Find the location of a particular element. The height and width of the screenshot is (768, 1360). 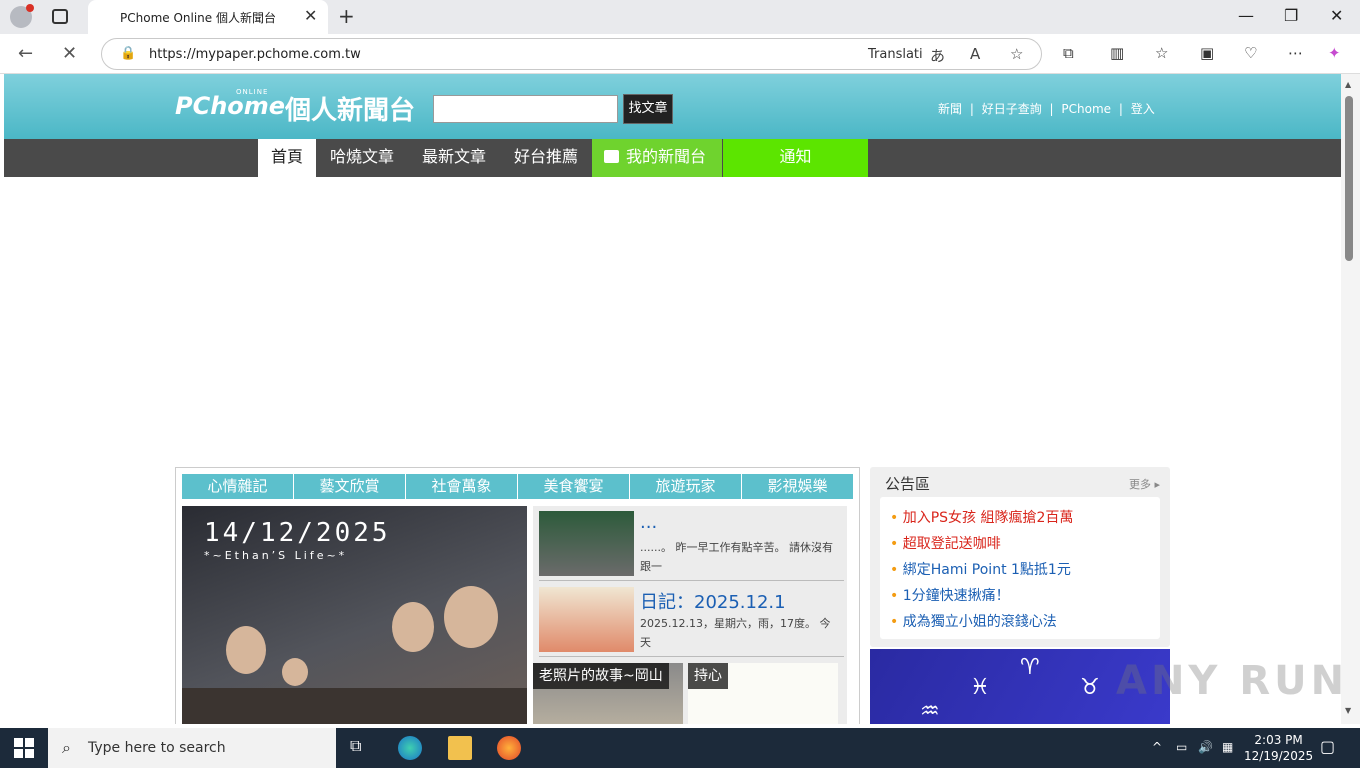

task-view-icon: ⧉ is located at coordinates (362, 748).